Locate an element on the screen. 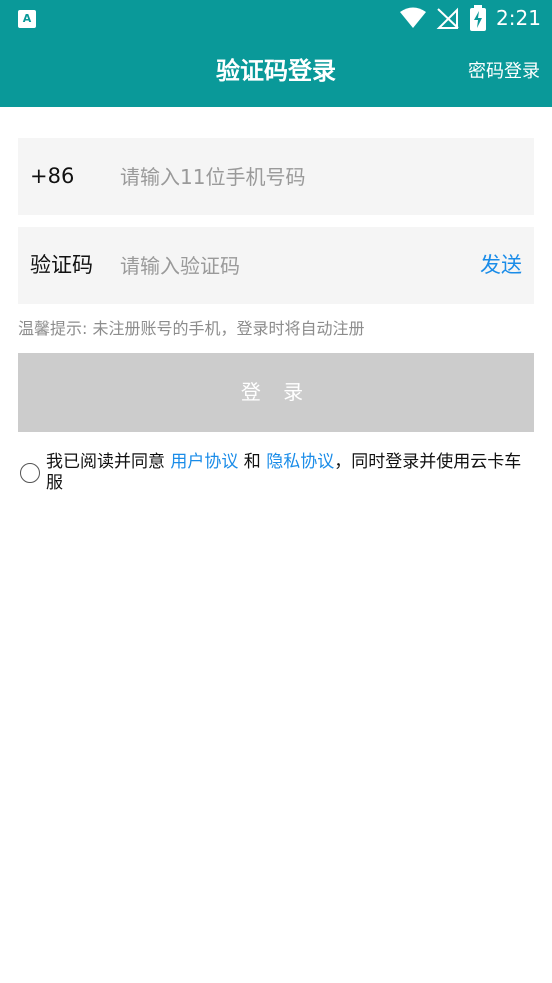 The height and width of the screenshot is (983, 552). battery-charging-icon is located at coordinates (478, 18).